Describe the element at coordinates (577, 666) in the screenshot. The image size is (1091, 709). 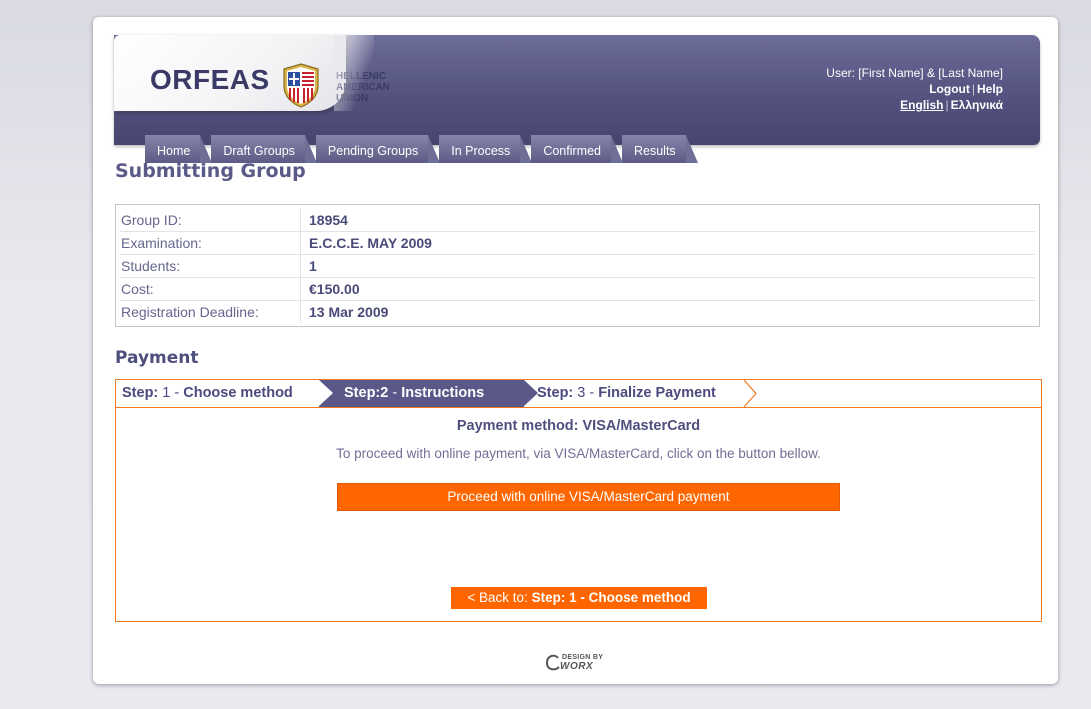
I see `worx-text: WORX` at that location.